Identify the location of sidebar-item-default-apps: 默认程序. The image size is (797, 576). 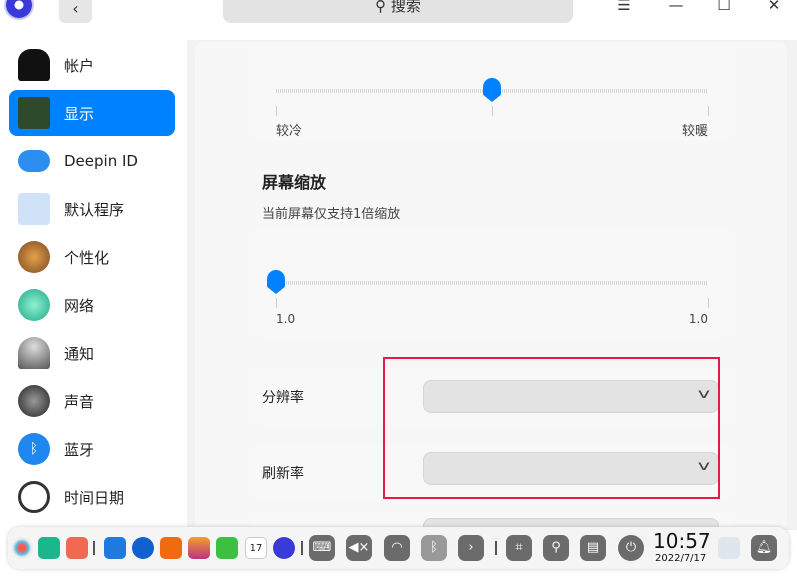
(92, 209).